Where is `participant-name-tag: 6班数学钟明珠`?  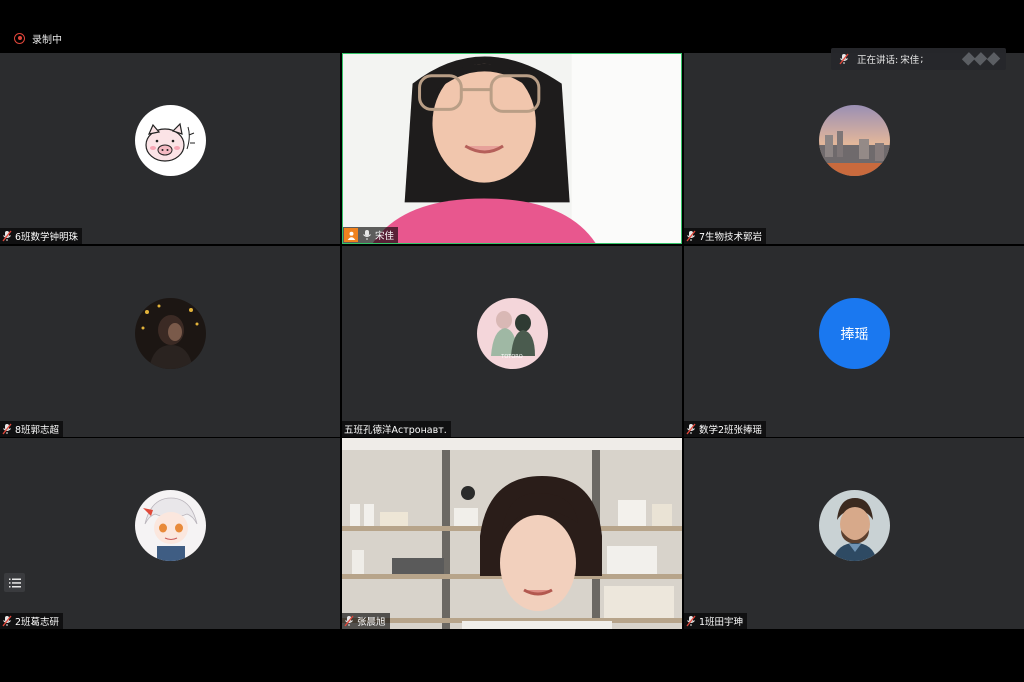 participant-name-tag: 6班数学钟明珠 is located at coordinates (41, 236).